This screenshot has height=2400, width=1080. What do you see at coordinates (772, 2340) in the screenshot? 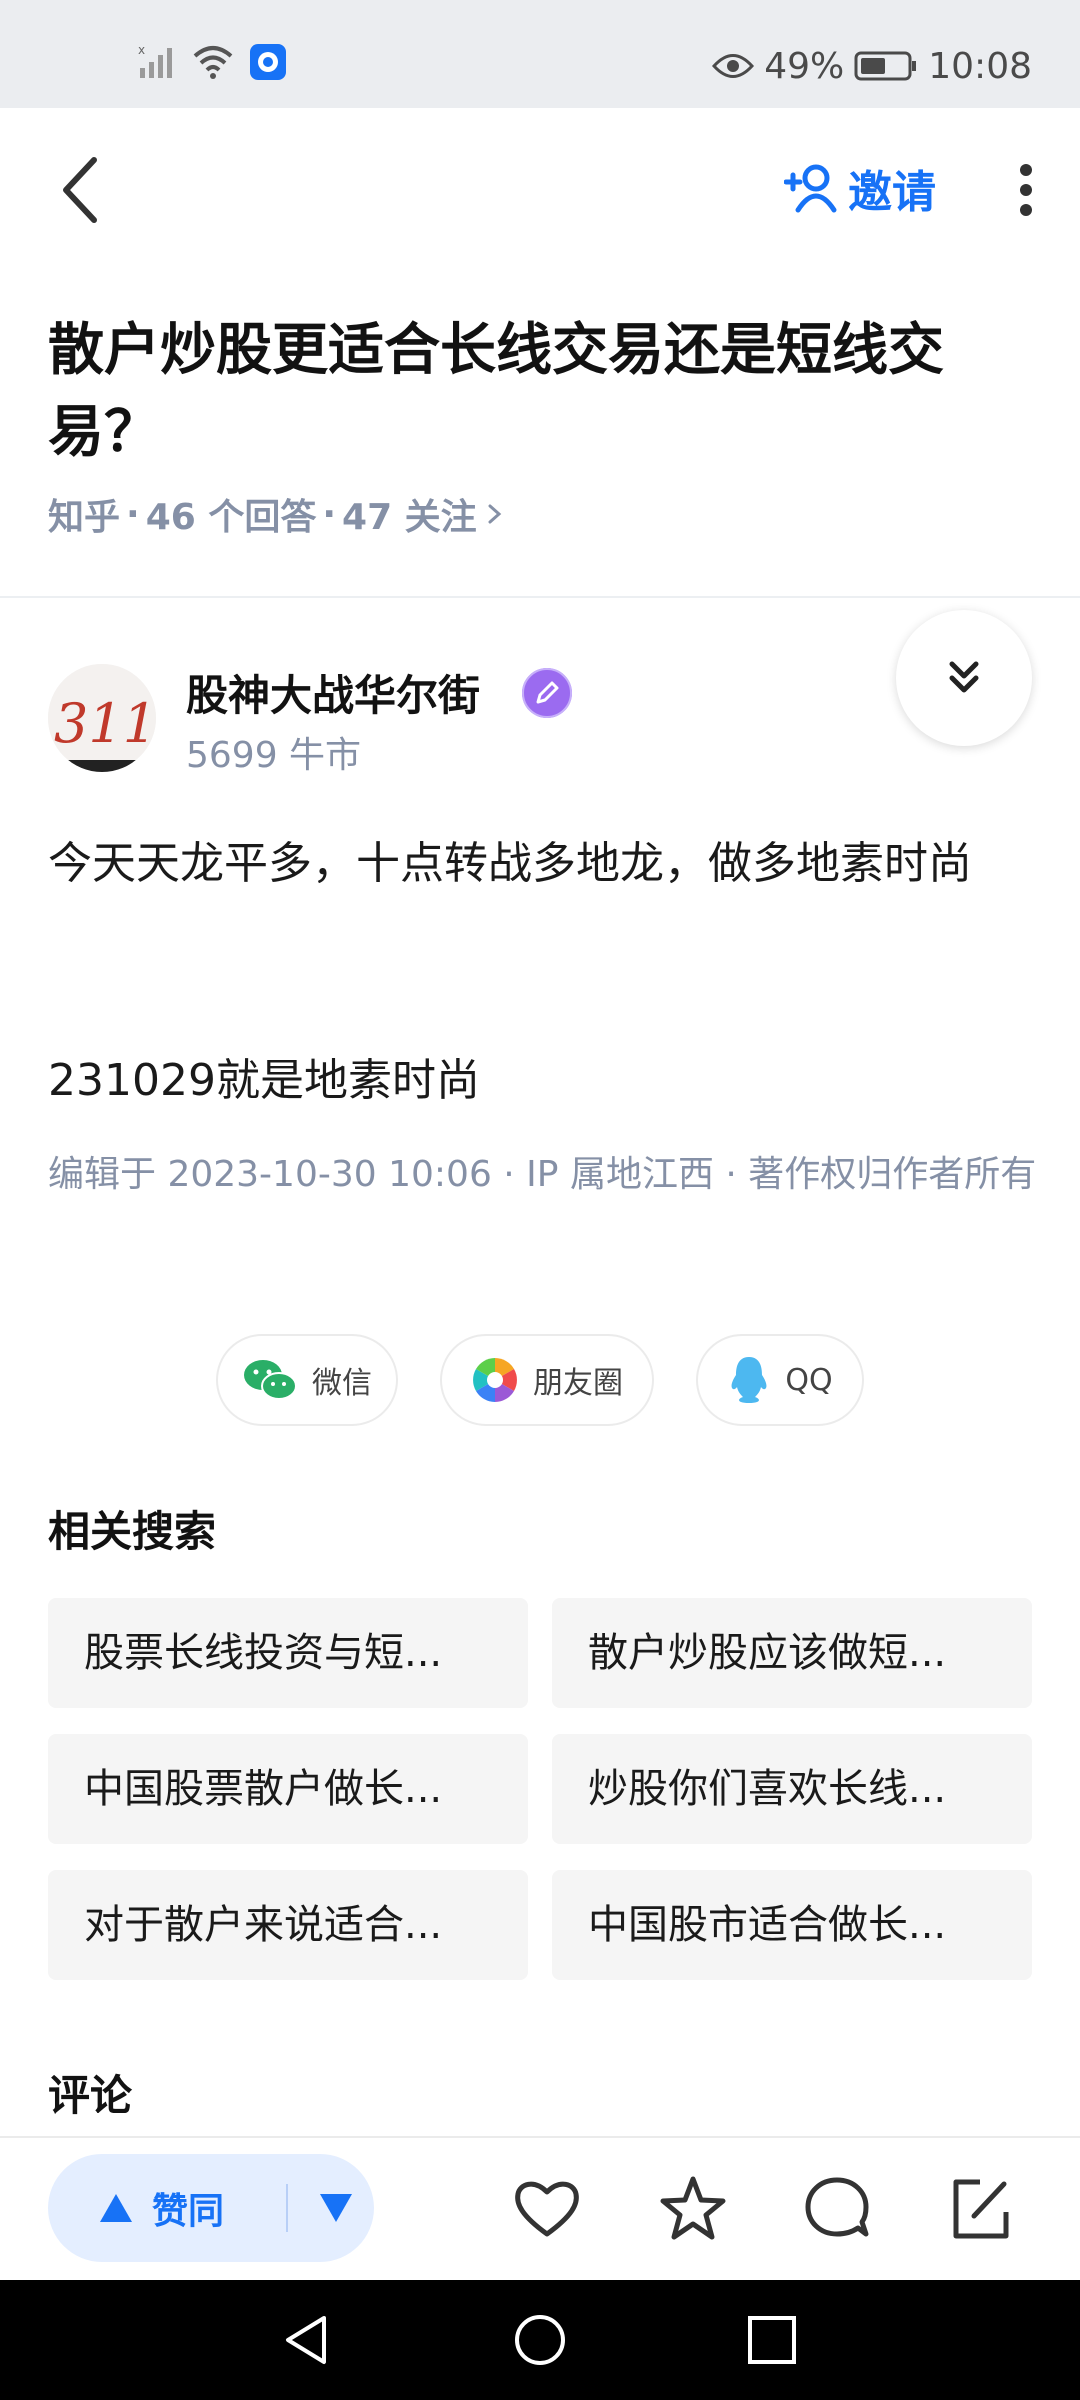
I see `nav-recents-icon` at bounding box center [772, 2340].